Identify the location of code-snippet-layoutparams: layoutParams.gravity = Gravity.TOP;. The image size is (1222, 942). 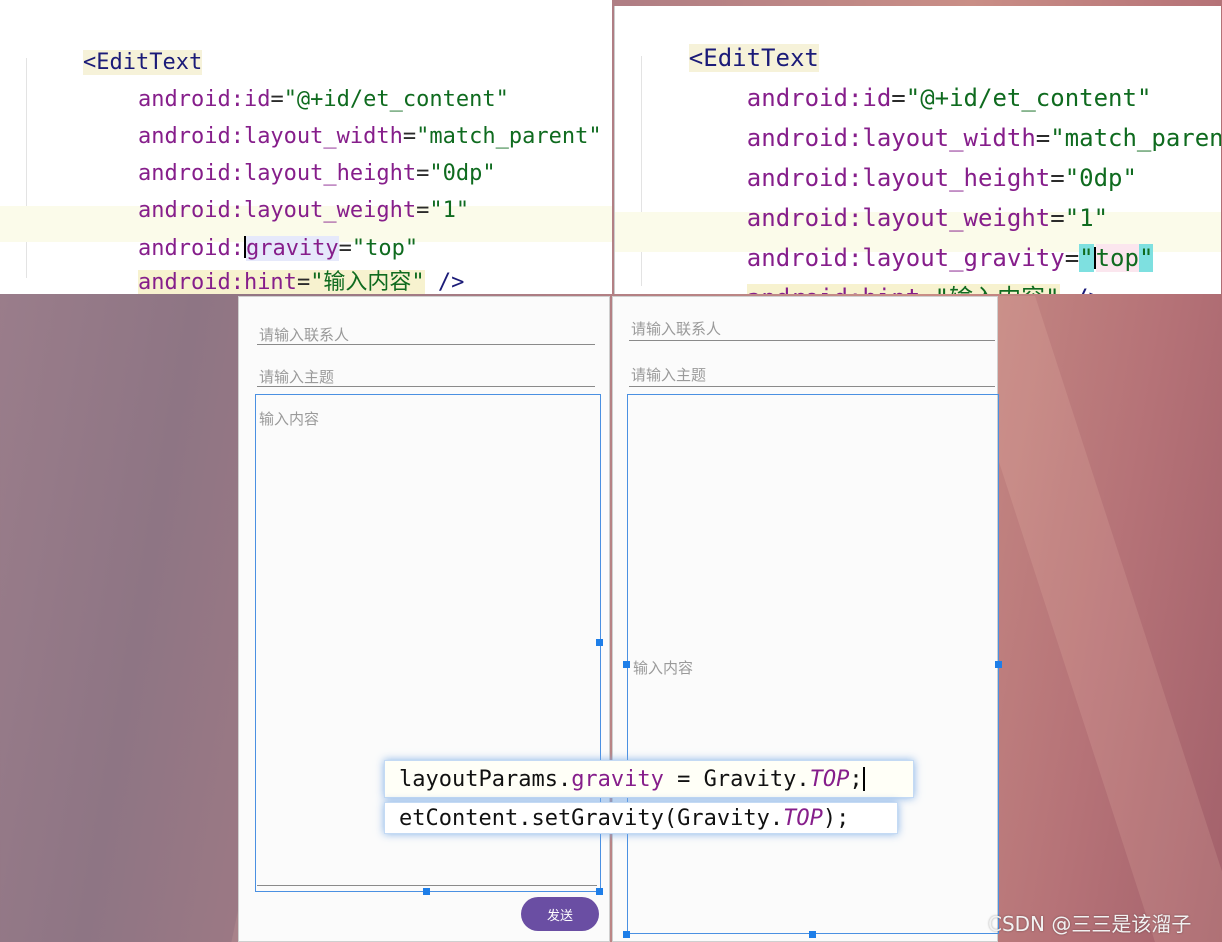
(649, 779).